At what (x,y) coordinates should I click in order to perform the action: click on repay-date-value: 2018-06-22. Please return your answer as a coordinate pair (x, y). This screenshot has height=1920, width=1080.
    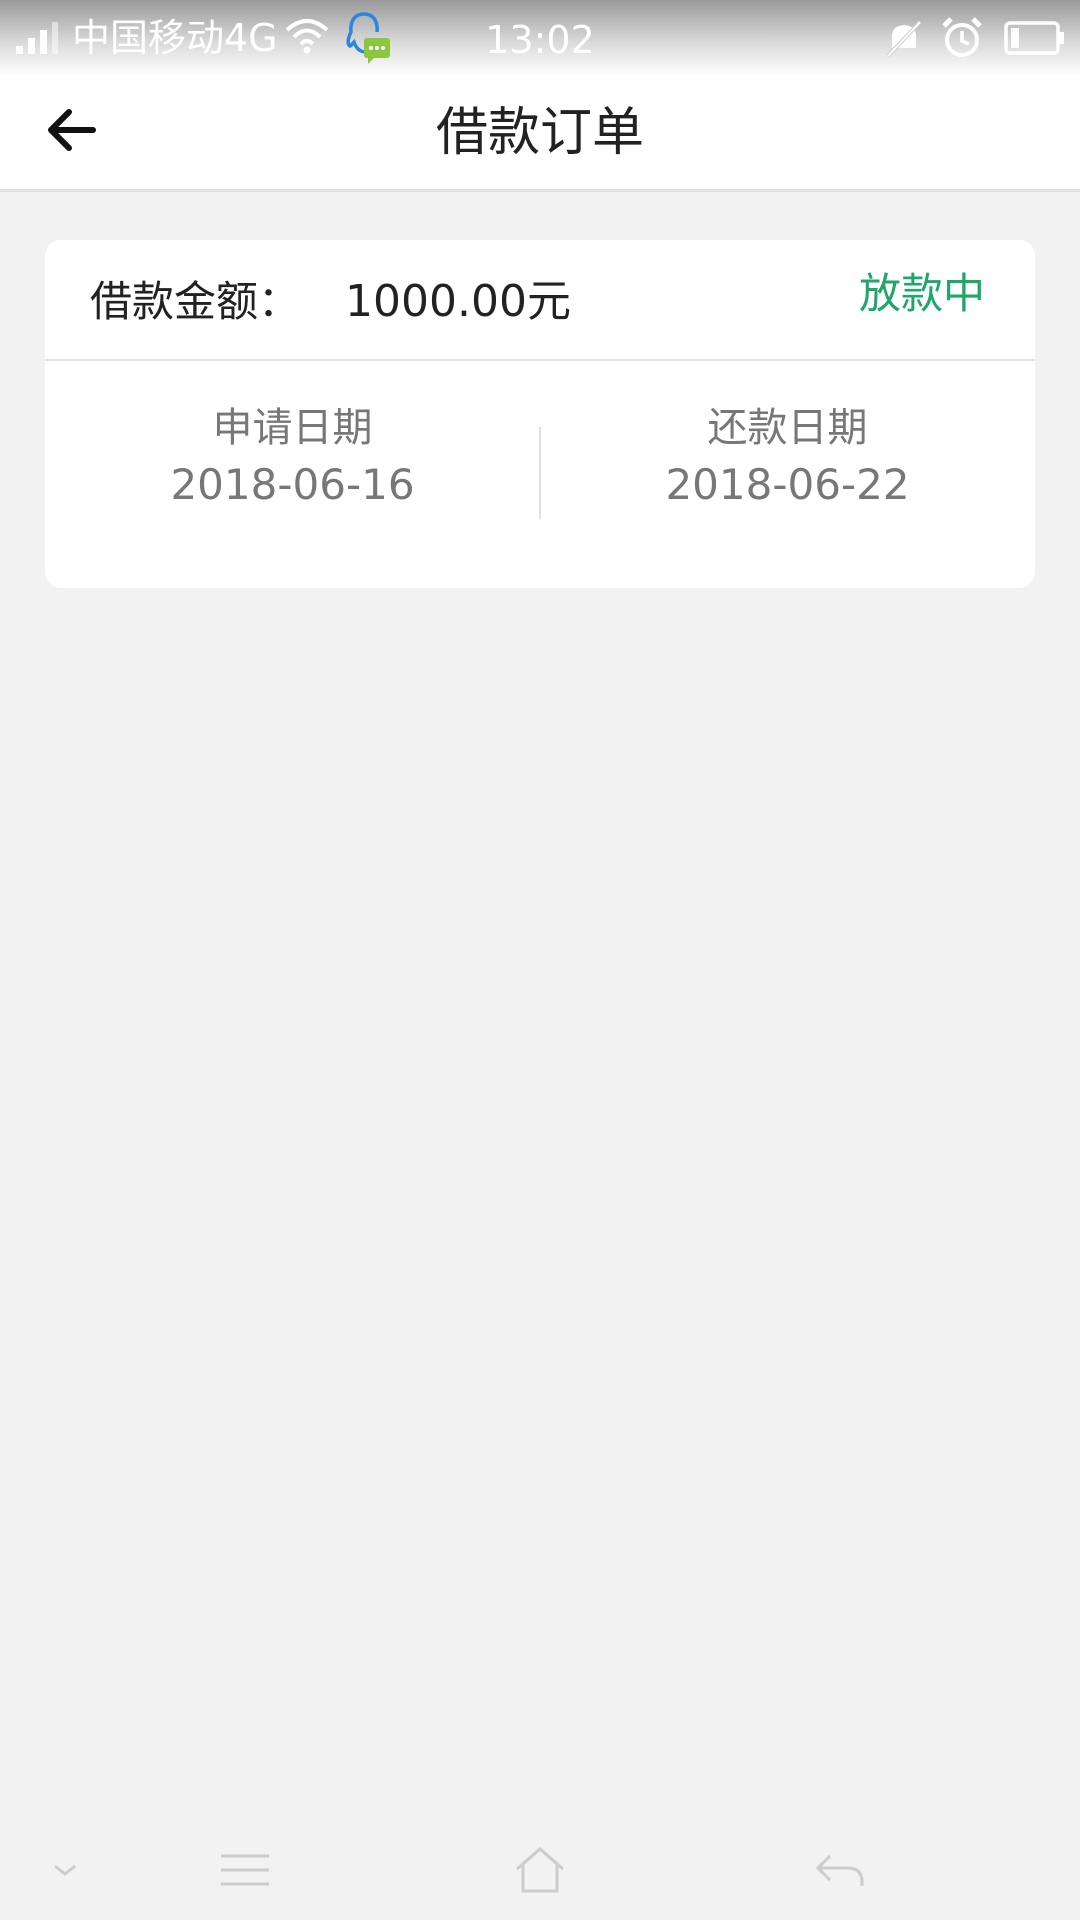
    Looking at the image, I should click on (787, 484).